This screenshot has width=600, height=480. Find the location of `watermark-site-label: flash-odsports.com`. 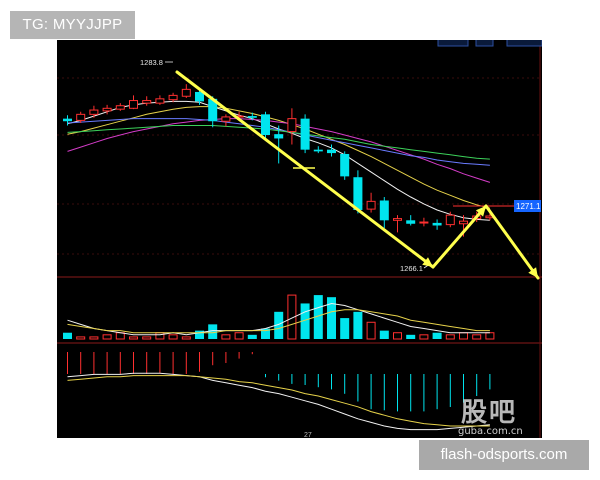

watermark-site-label: flash-odsports.com is located at coordinates (504, 455).